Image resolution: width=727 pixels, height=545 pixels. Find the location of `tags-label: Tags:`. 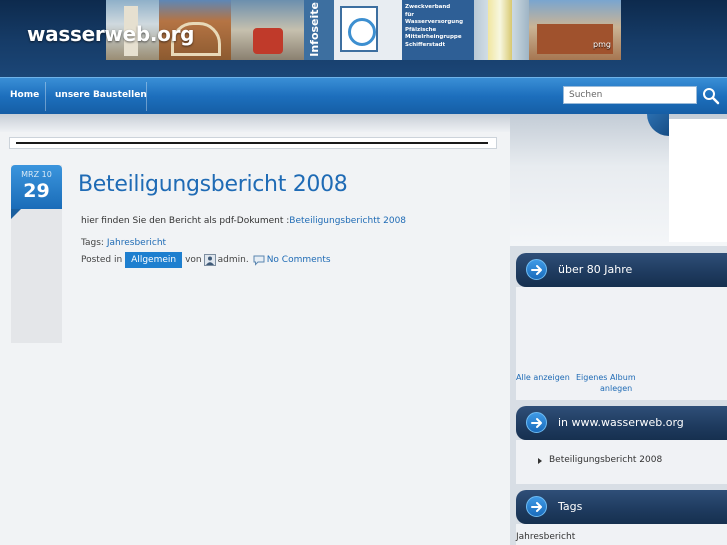

tags-label: Tags: is located at coordinates (92, 243).